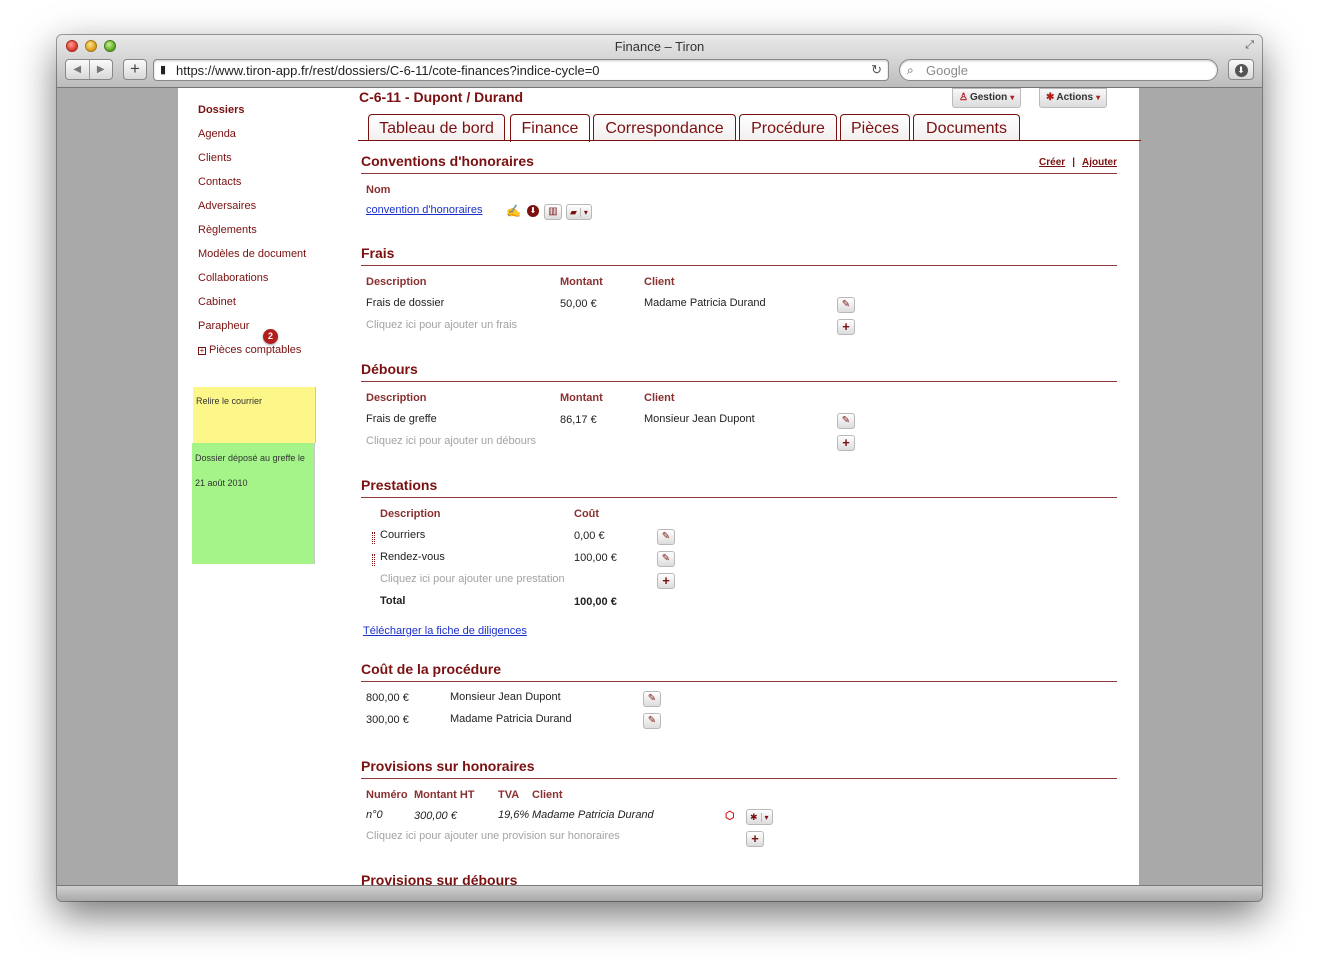 The height and width of the screenshot is (980, 1319). What do you see at coordinates (513, 211) in the screenshot?
I see `edit-document-icon: ✍` at bounding box center [513, 211].